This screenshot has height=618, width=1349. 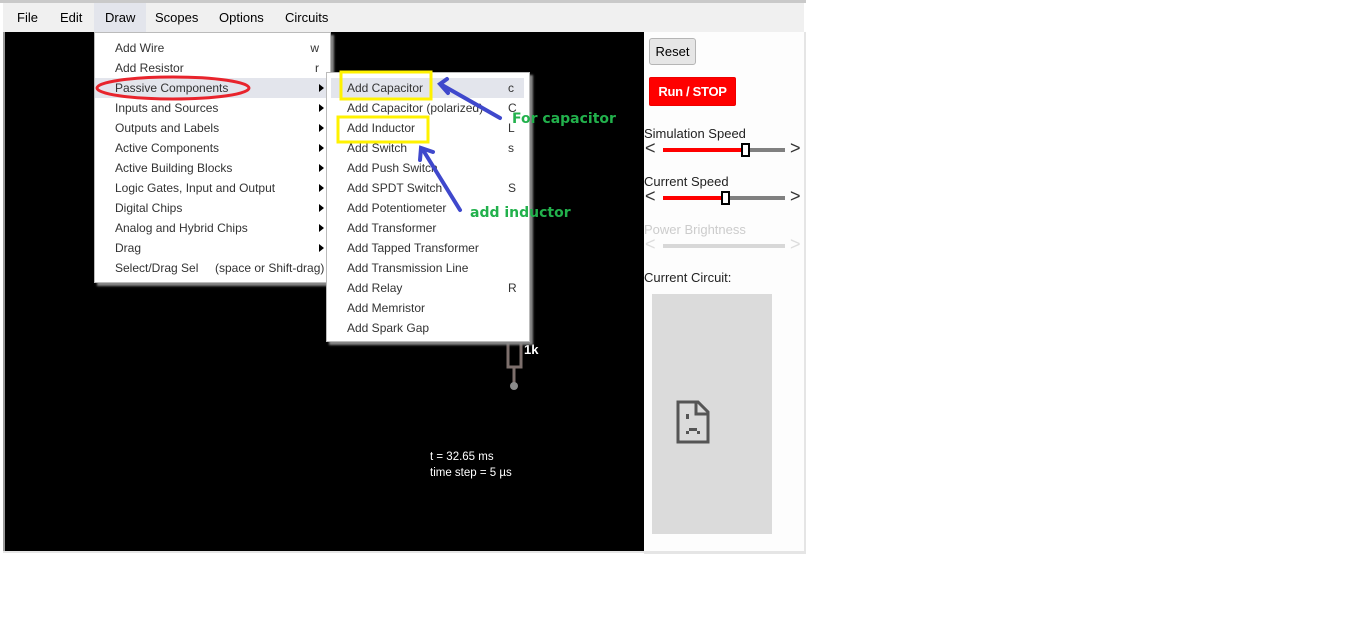 I want to click on red-highlight-ellipse, so click(x=173, y=88).